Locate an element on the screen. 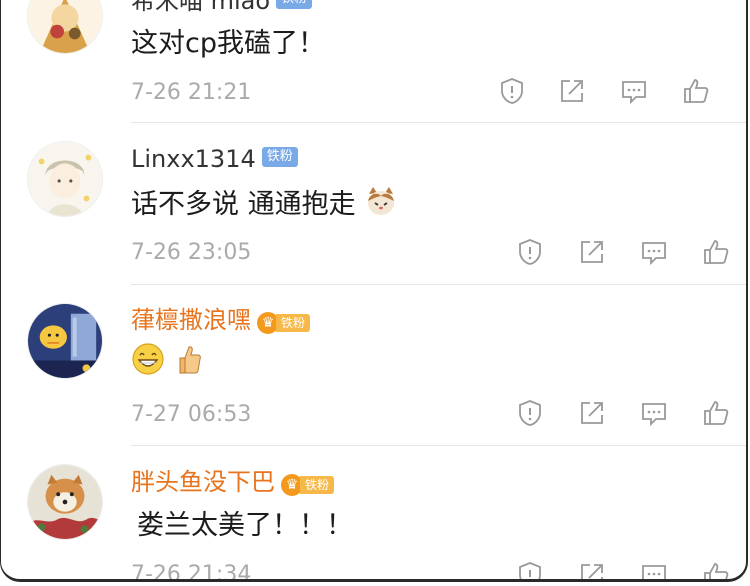 The height and width of the screenshot is (586, 750). comment-text is located at coordinates (167, 363).